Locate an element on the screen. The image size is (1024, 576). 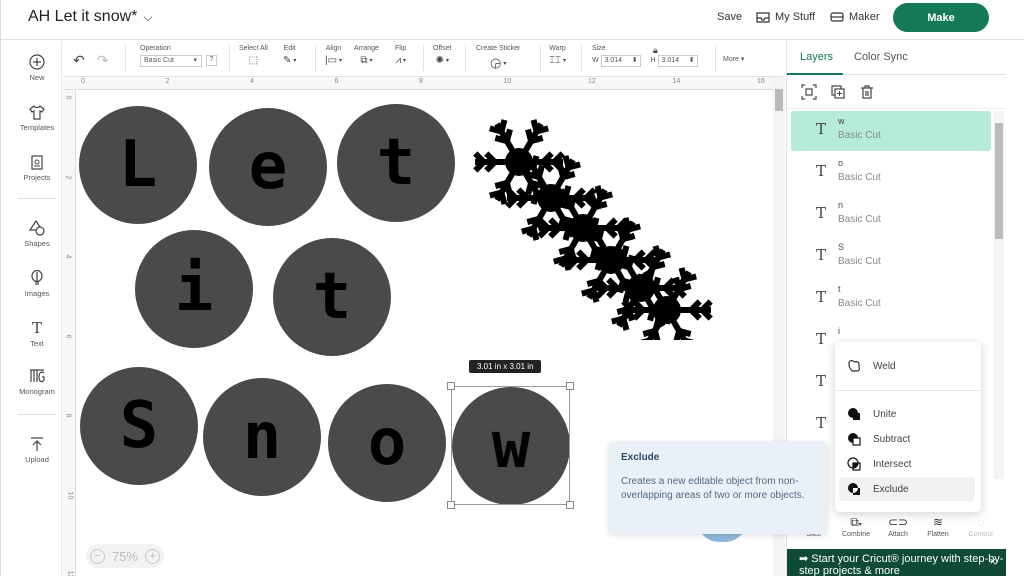
letter-circle-n: n is located at coordinates (262, 437).